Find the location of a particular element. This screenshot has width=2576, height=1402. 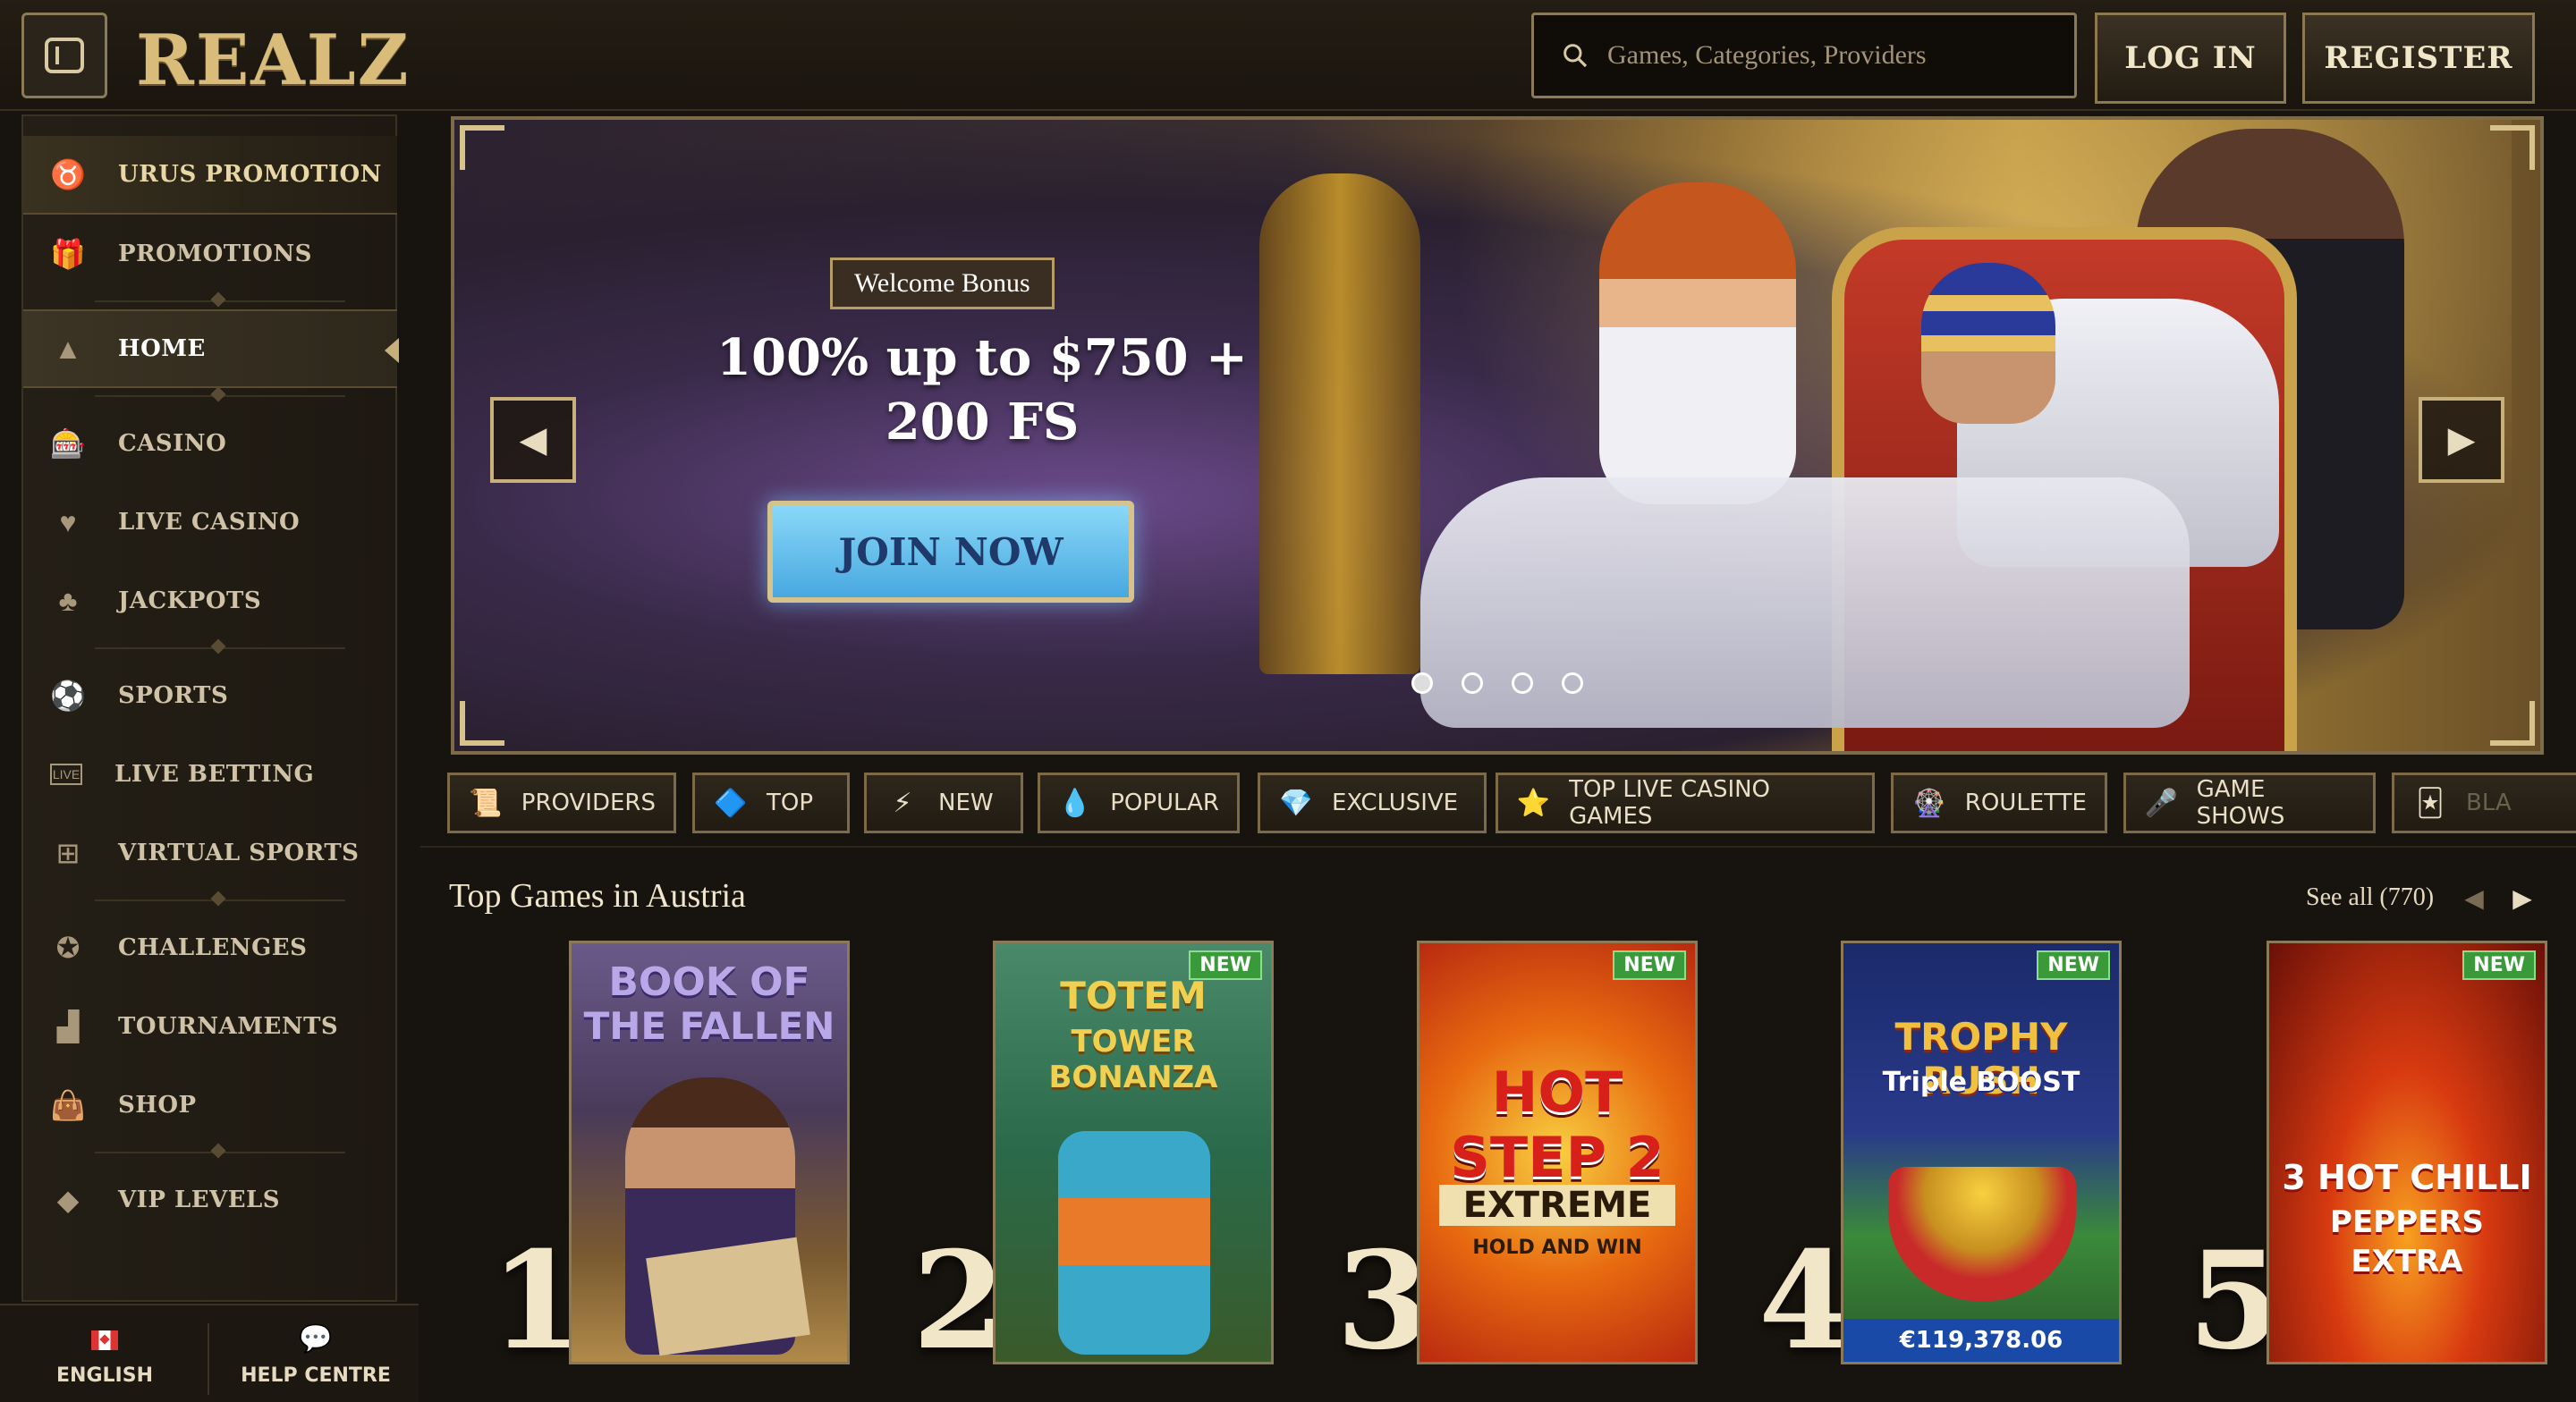

game-card-hot-step-2-extreme: NEW HOT STEP 2 EXTREME HOLD AND WIN is located at coordinates (1557, 1152).